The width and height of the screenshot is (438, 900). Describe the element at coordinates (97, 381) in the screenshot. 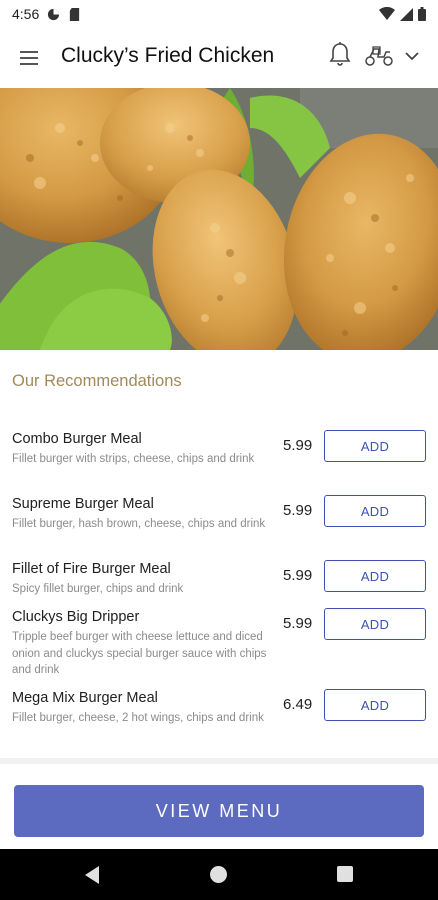

I see `section-title-recommendations: Our Recommendations` at that location.